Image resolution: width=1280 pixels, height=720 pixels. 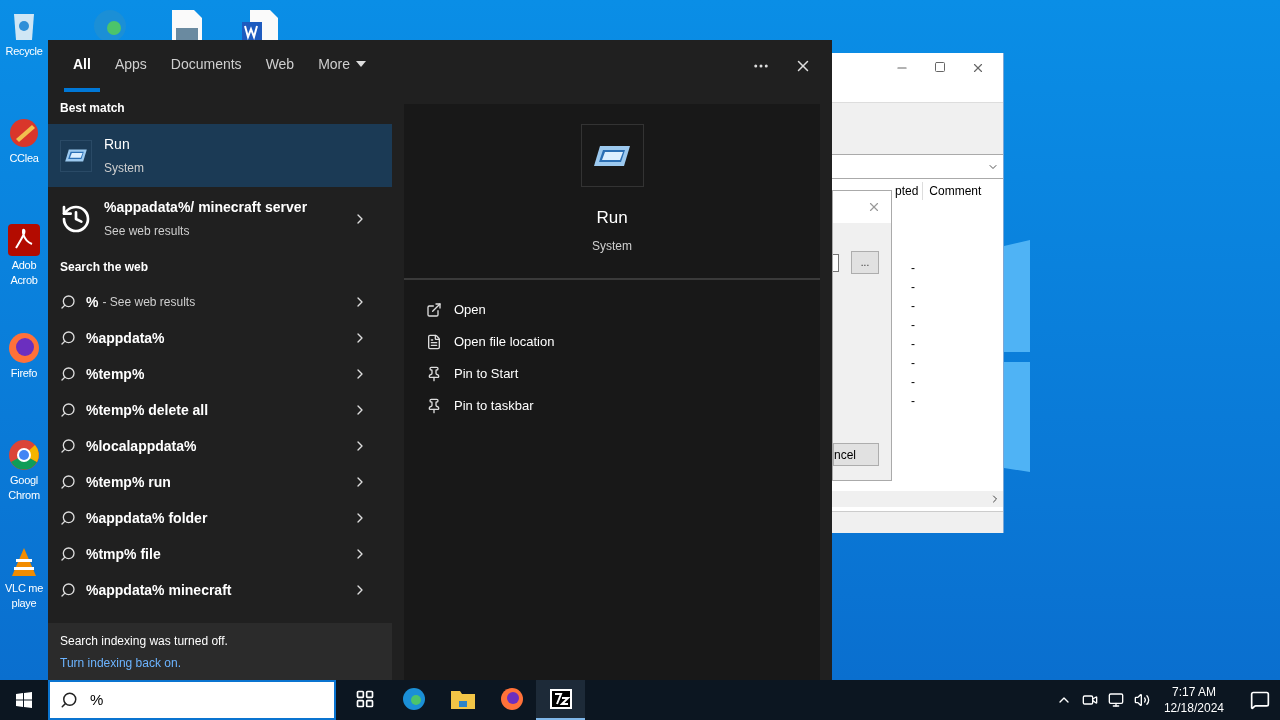 What do you see at coordinates (92, 108) in the screenshot?
I see `section-heading: Best match` at bounding box center [92, 108].